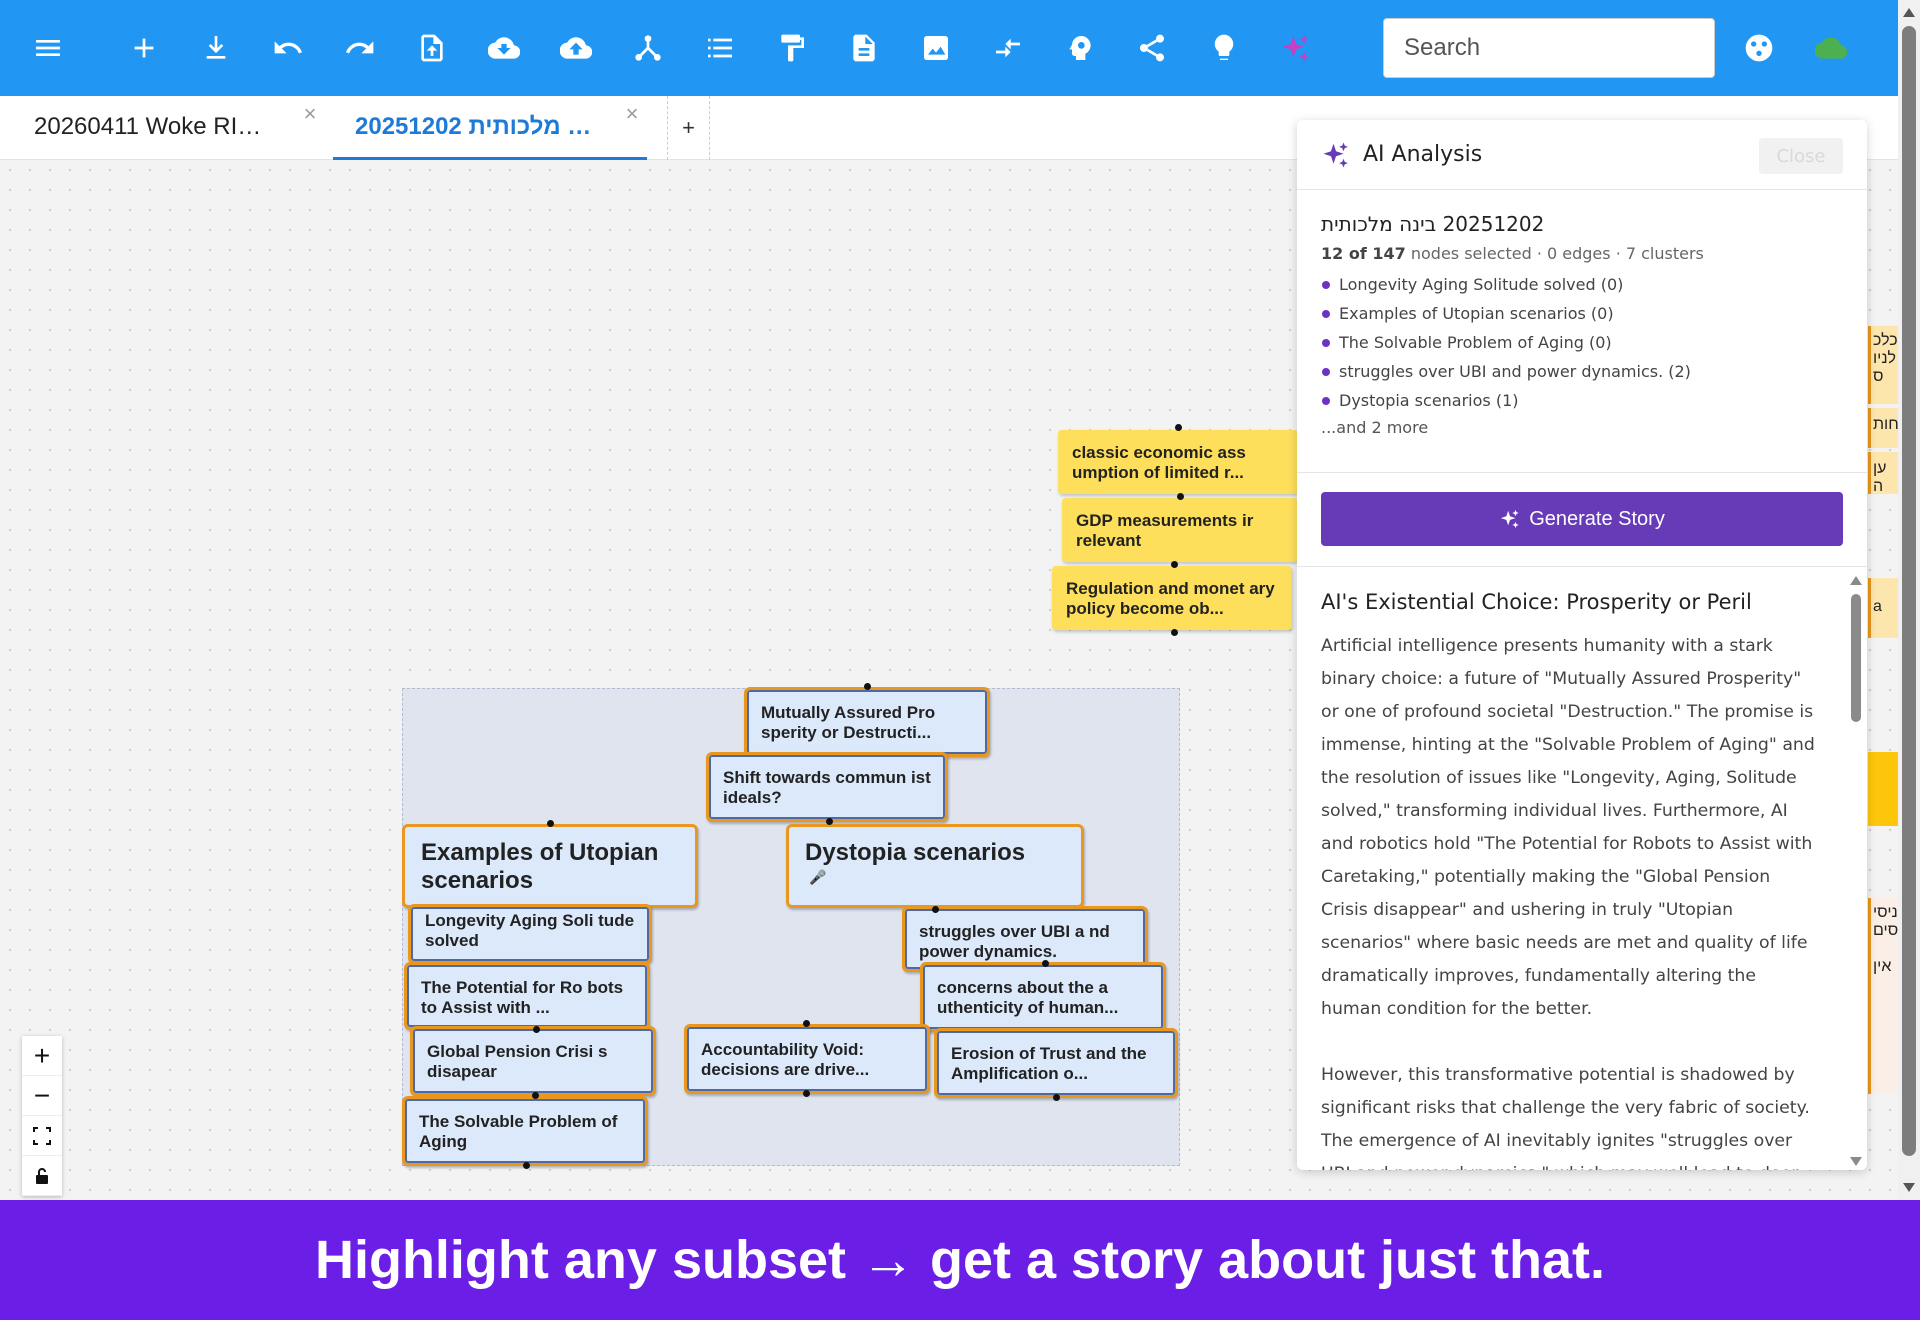 This screenshot has width=1920, height=1320. I want to click on divider, so click(1582, 566).